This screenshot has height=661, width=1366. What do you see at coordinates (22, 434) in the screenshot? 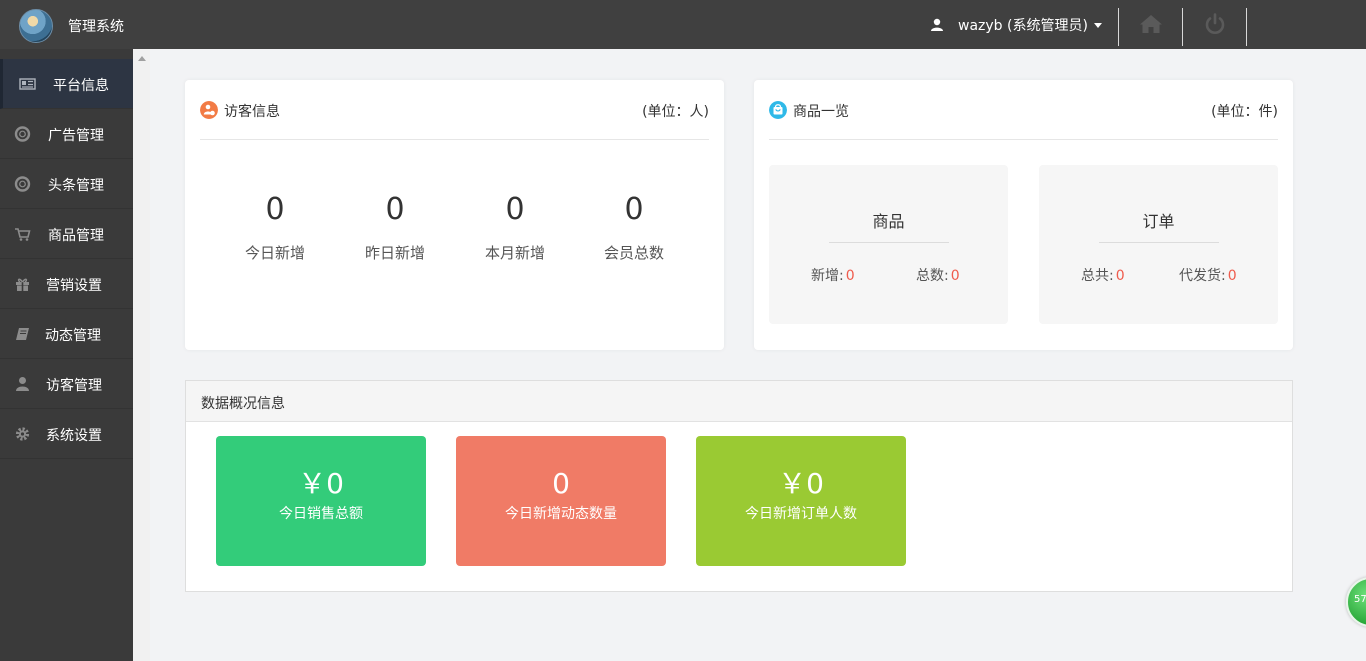
I see `gear-icon` at bounding box center [22, 434].